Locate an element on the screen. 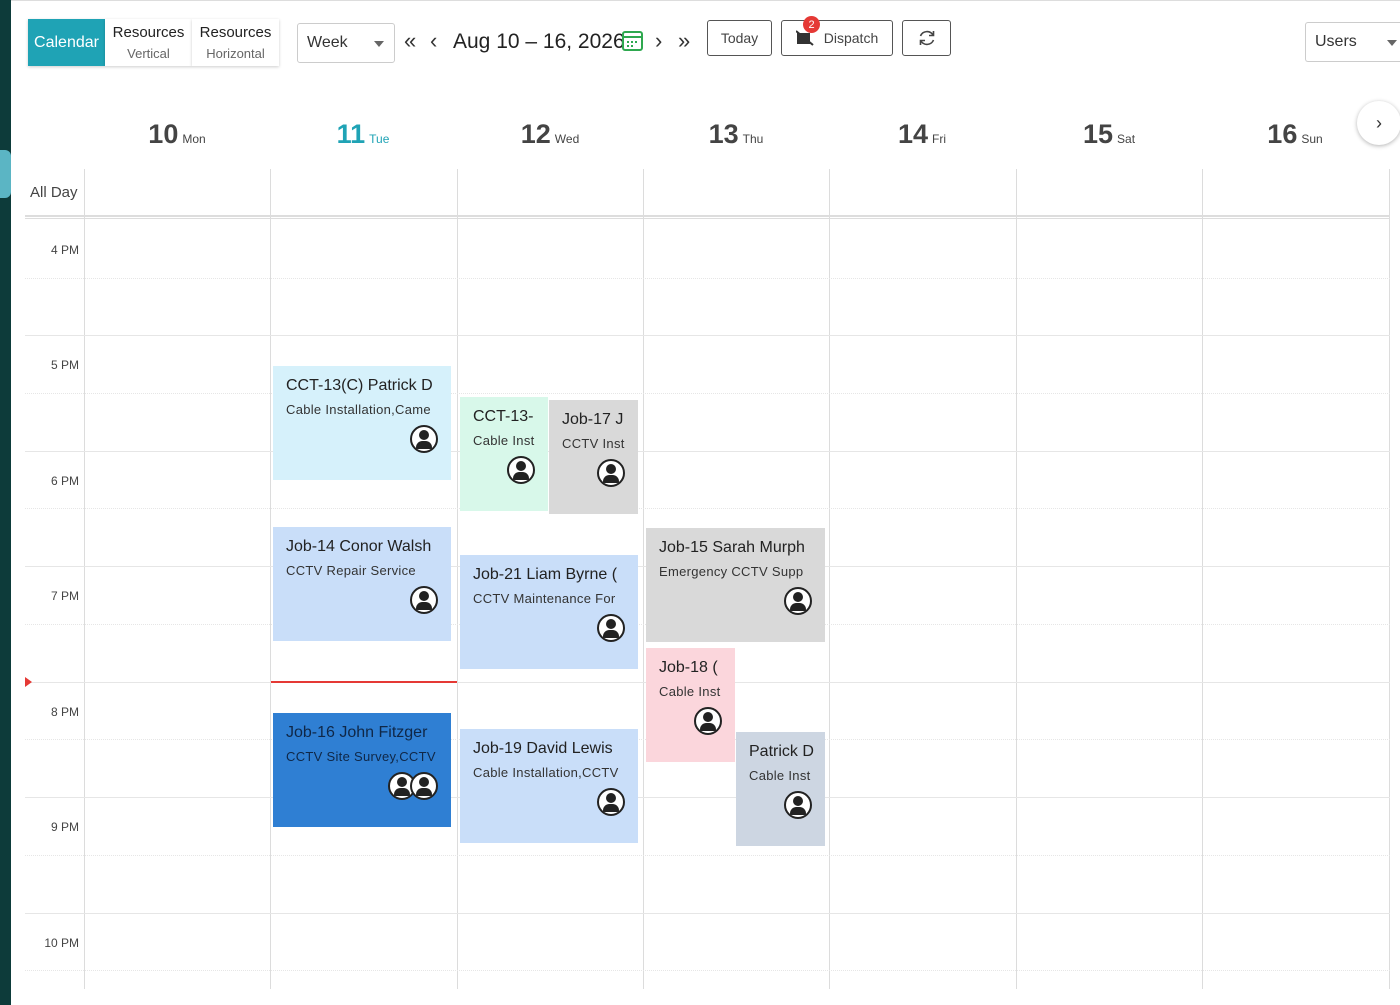  day-of-week: Wed is located at coordinates (567, 139).